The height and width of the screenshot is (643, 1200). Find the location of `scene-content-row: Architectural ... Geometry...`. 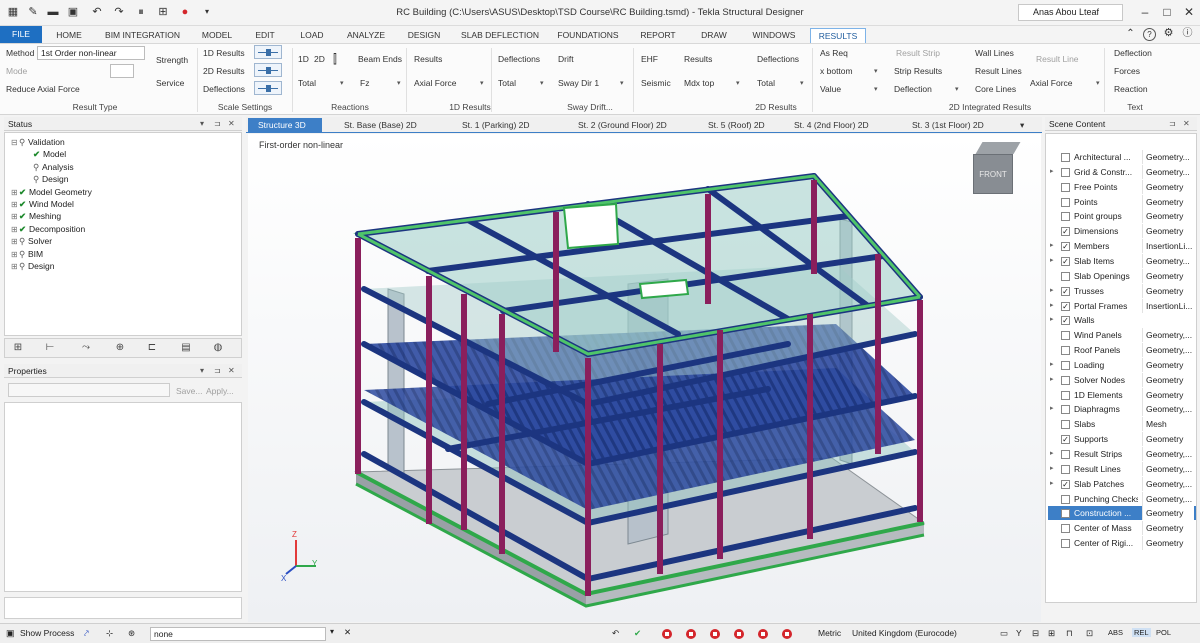

scene-content-row: Architectural ... Geometry... is located at coordinates (1122, 157).